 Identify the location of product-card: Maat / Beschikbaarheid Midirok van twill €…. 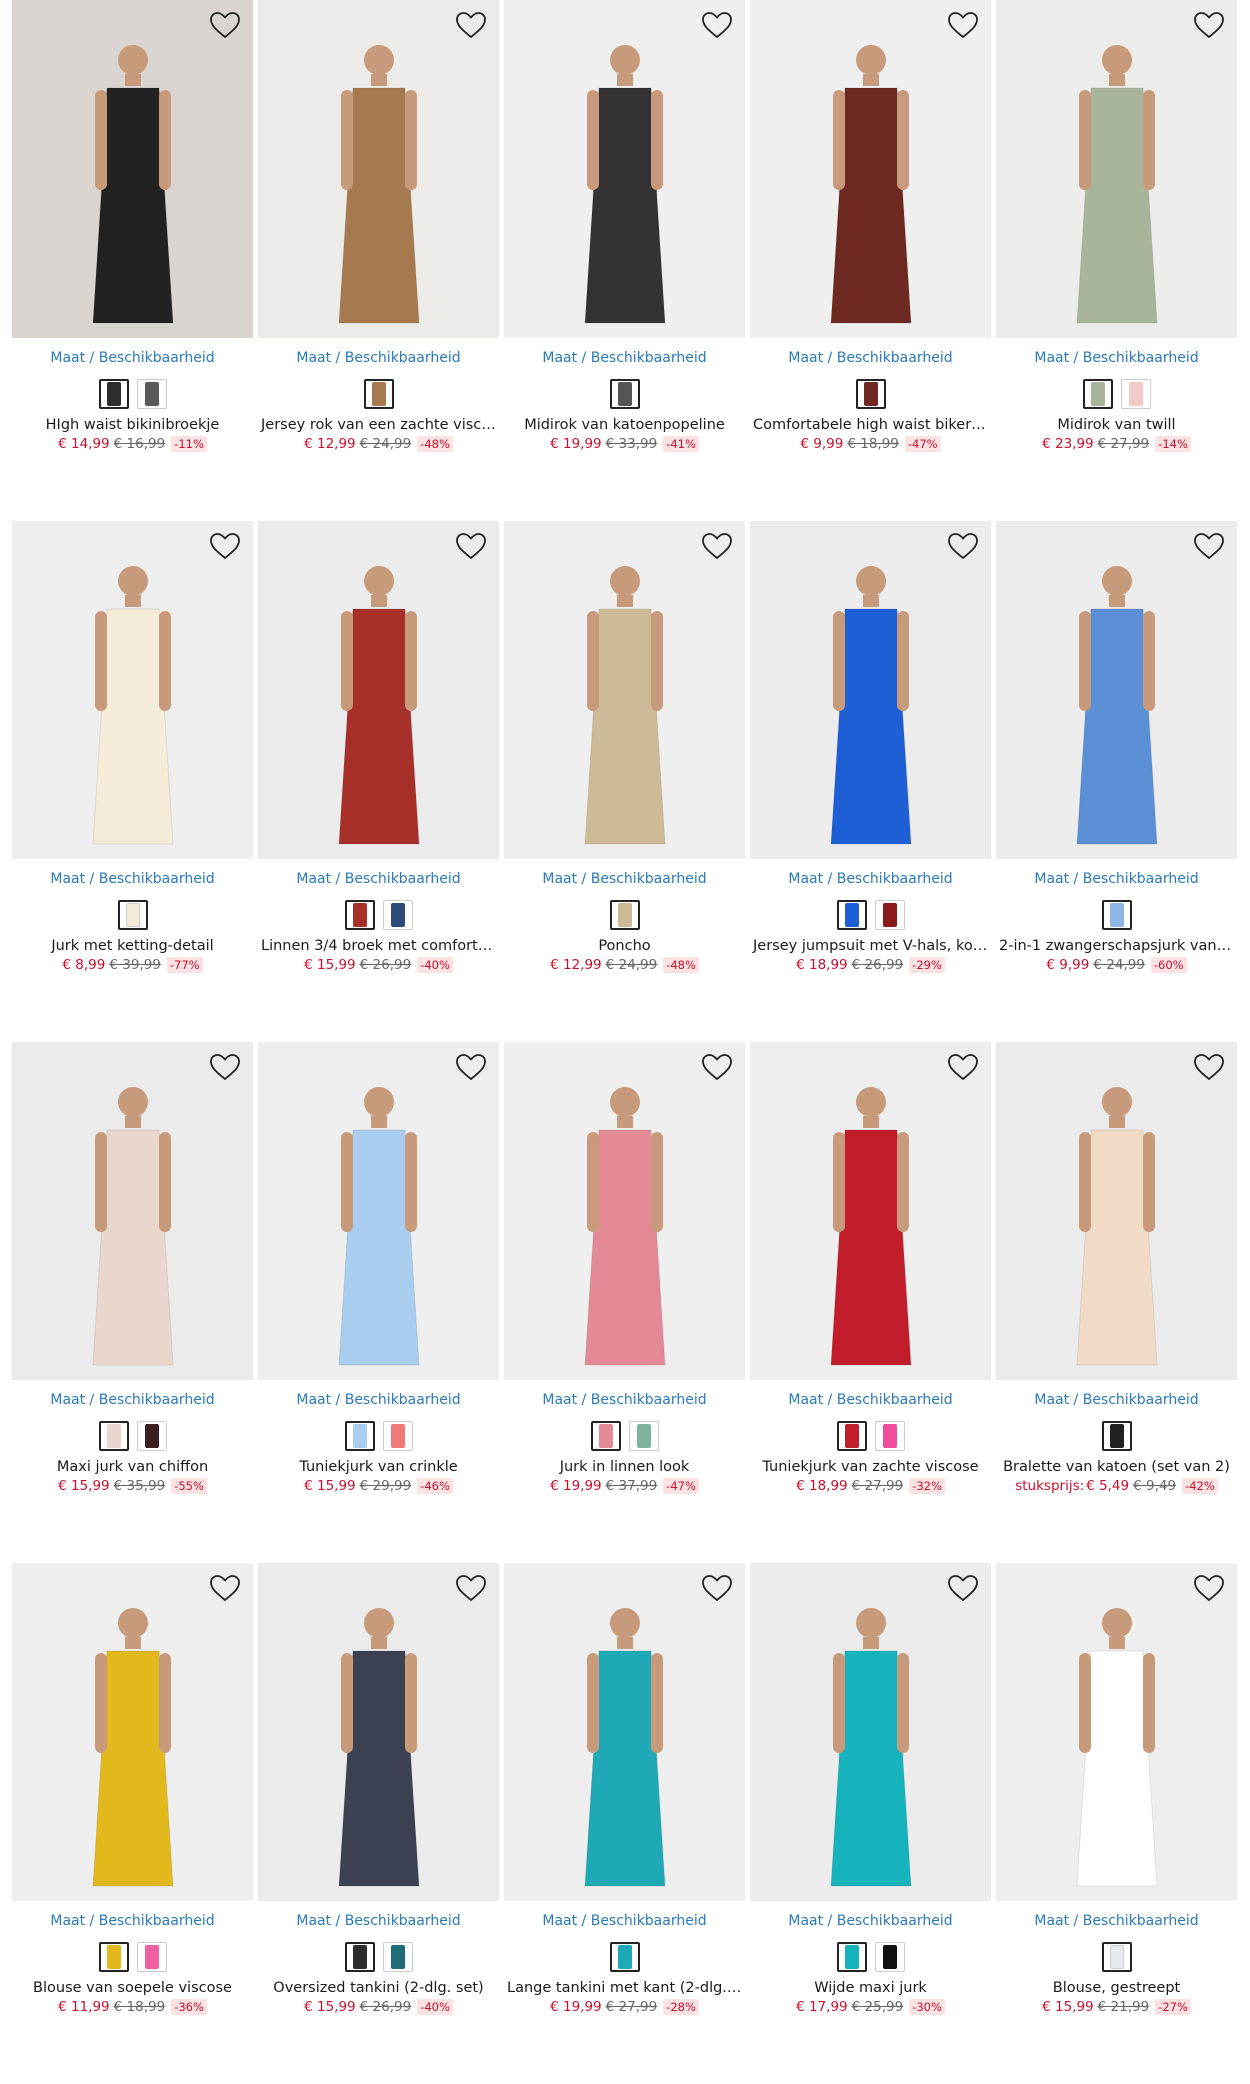
(1116, 260).